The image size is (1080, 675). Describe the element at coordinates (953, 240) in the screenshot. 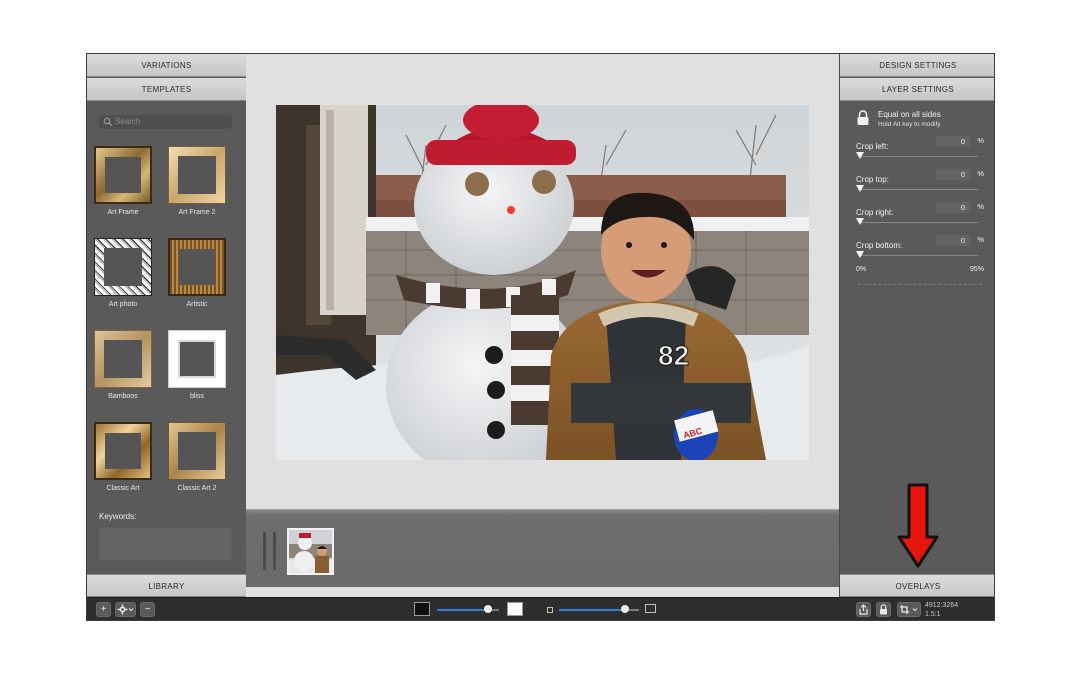

I see `crop-bottom-input: 0` at that location.